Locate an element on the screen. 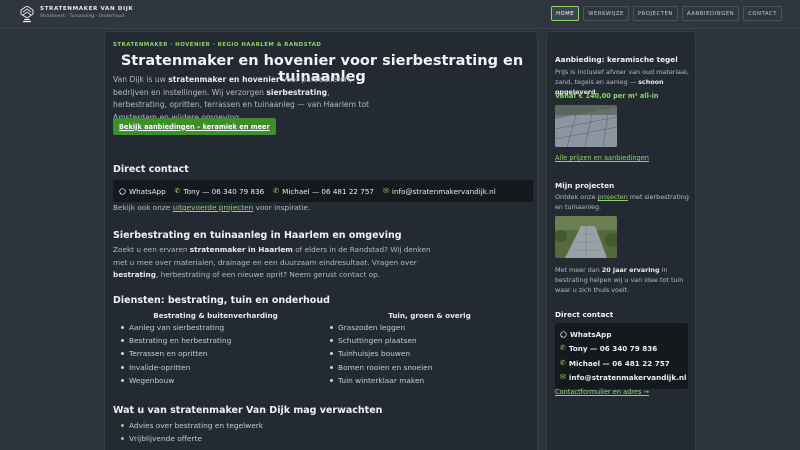  list-item: Aanleg van sierbestrating is located at coordinates (176, 327).